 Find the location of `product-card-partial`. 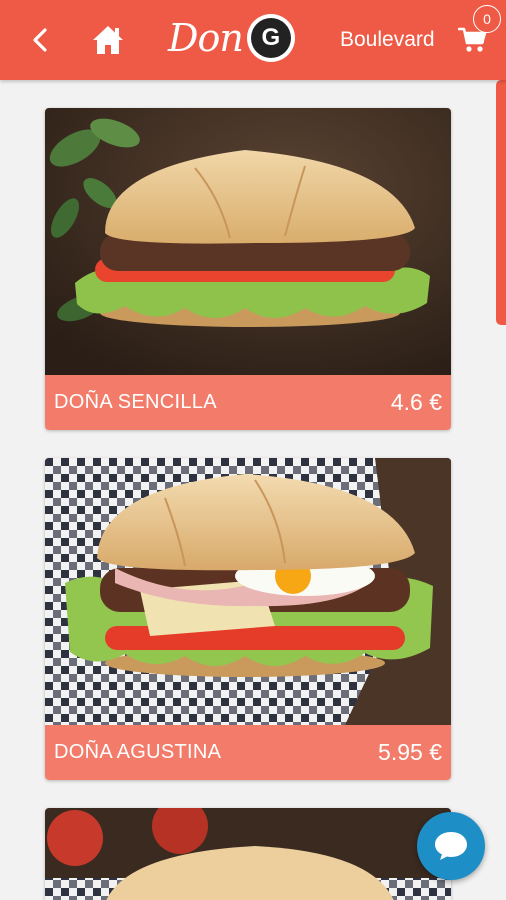

product-card-partial is located at coordinates (248, 854).